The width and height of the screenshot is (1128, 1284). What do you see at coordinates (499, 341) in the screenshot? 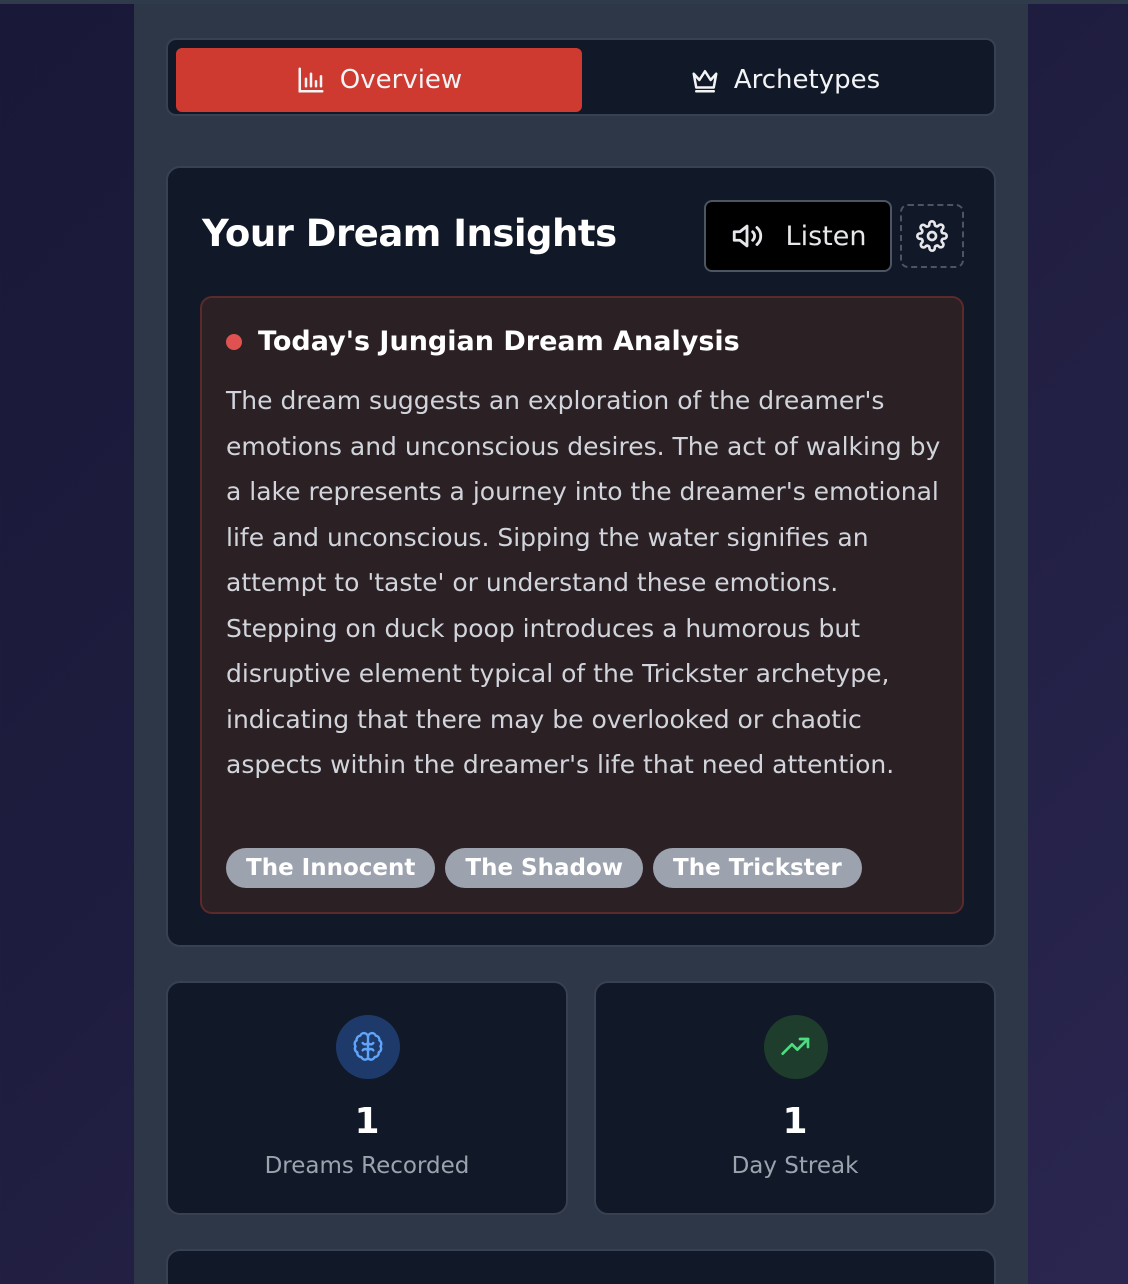
I see `analysis-title: Today's Jungian Dream Analysis` at bounding box center [499, 341].